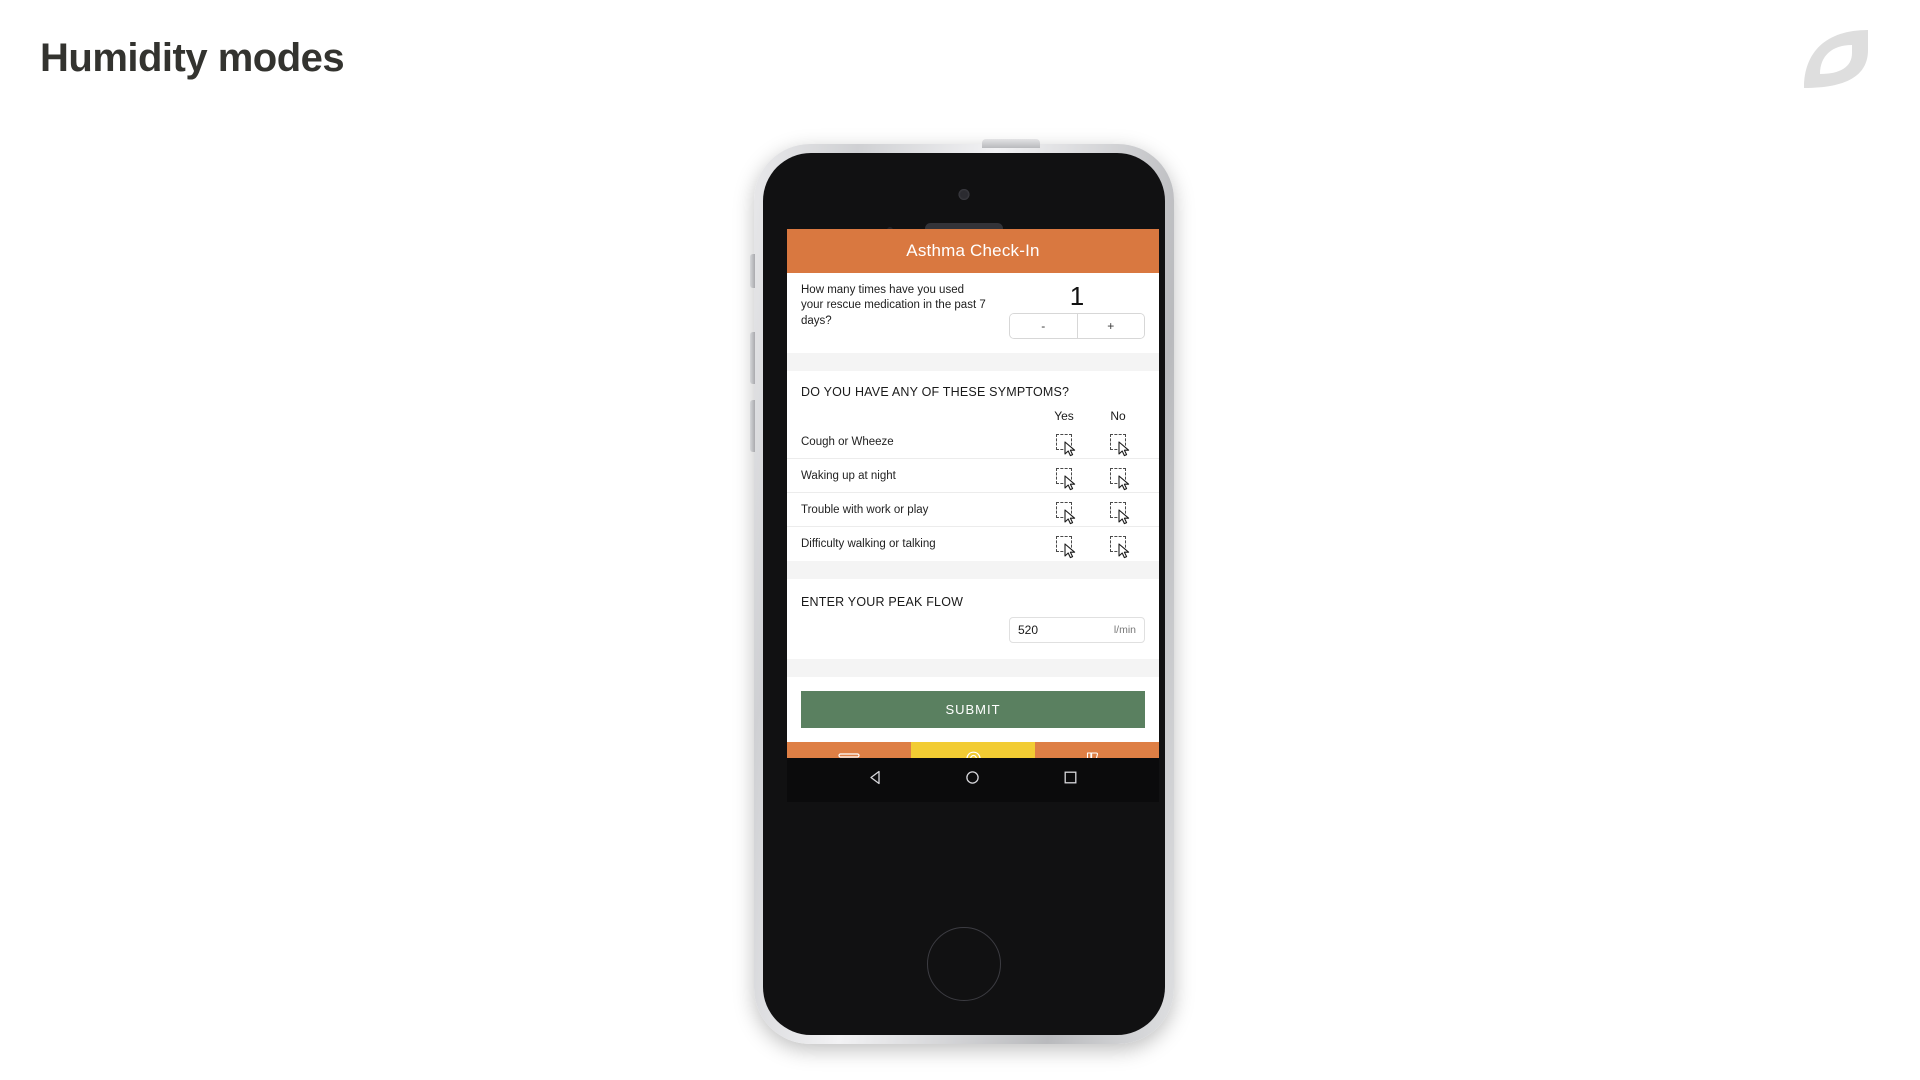 The image size is (1920, 1080). I want to click on recents-square-icon, so click(1070, 780).